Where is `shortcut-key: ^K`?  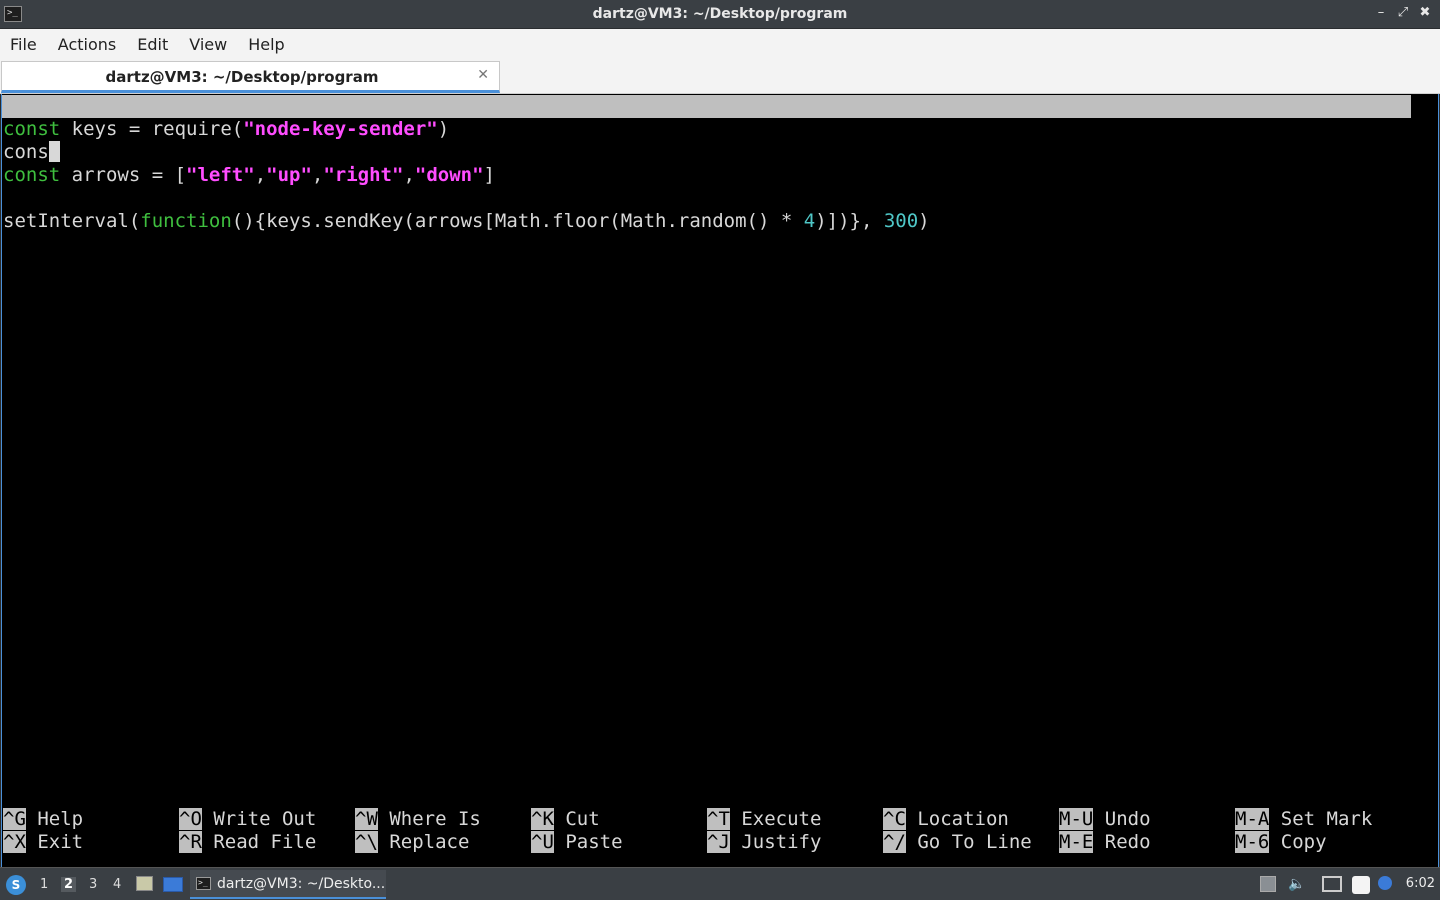
shortcut-key: ^K is located at coordinates (542, 819).